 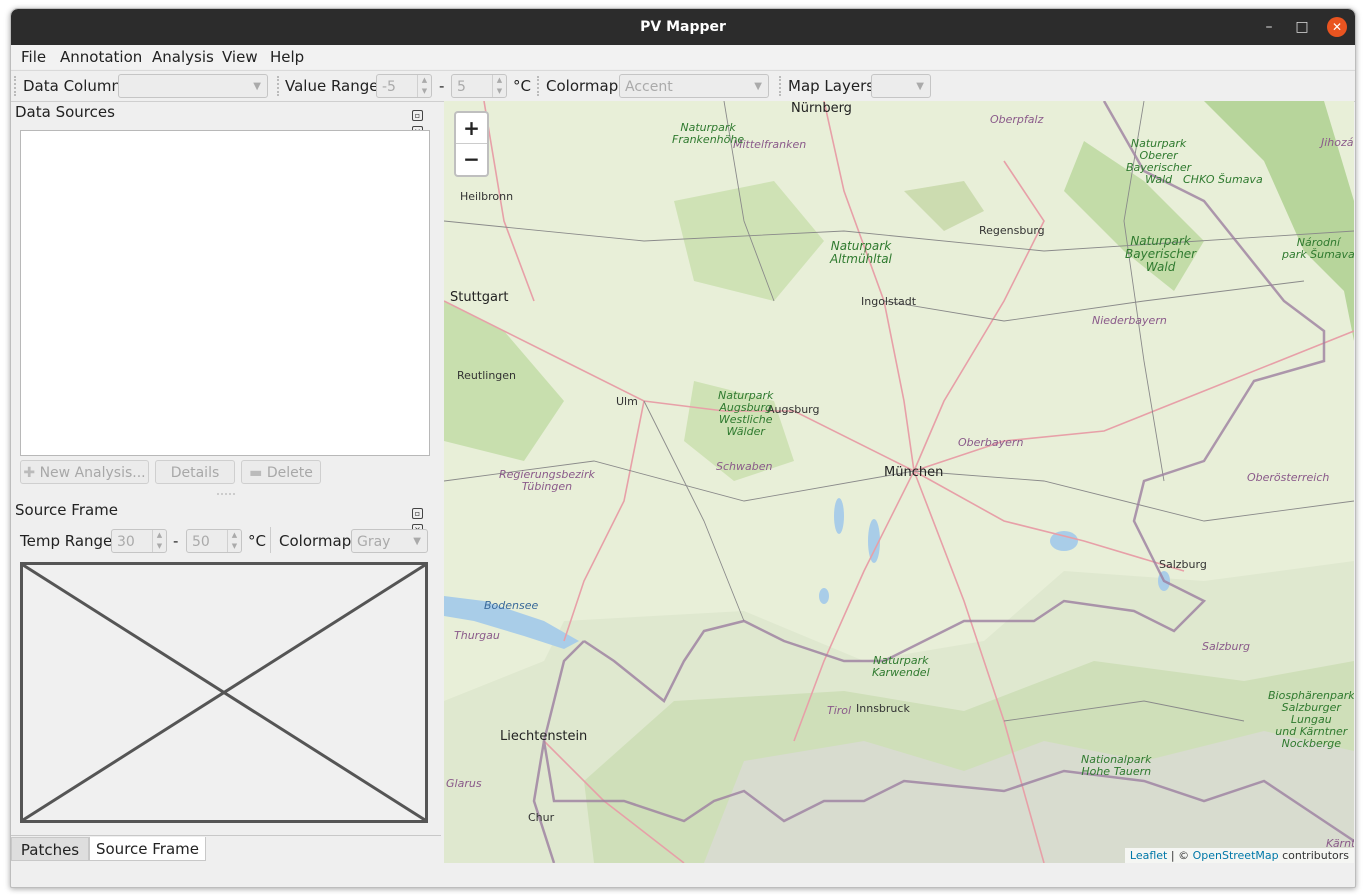 What do you see at coordinates (226, 494) in the screenshot?
I see `splitter-handle` at bounding box center [226, 494].